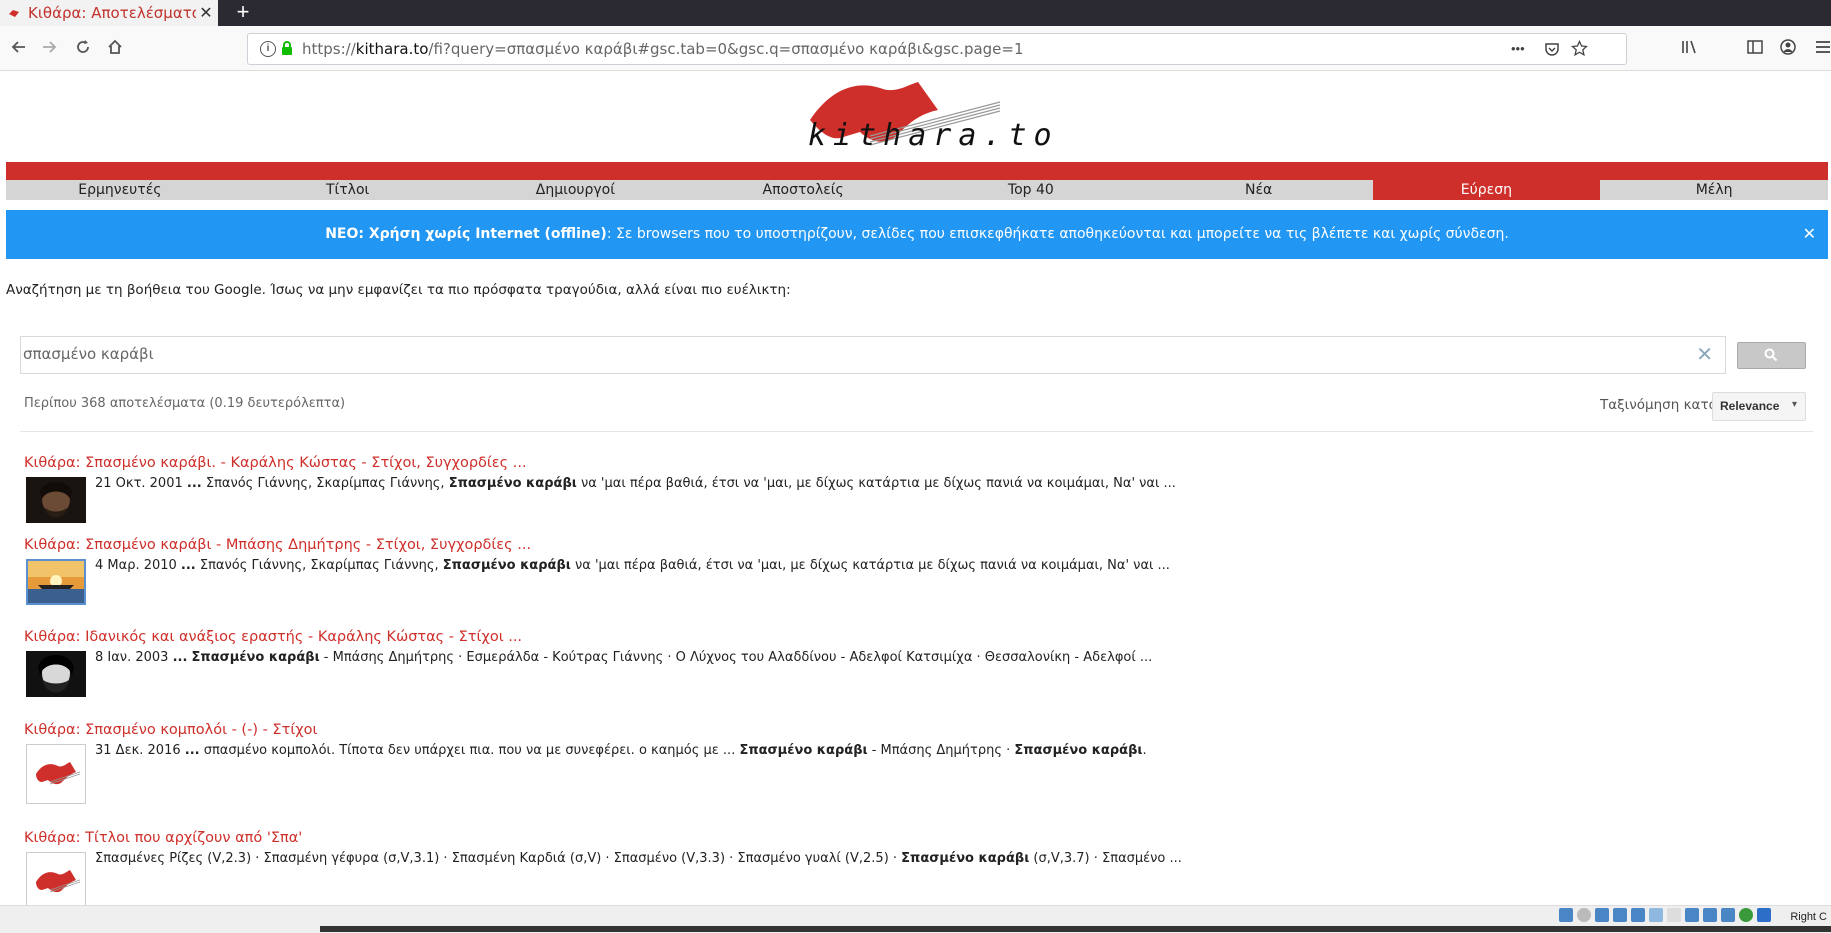  I want to click on menu-item-titles: Τίτλοι, so click(348, 190).